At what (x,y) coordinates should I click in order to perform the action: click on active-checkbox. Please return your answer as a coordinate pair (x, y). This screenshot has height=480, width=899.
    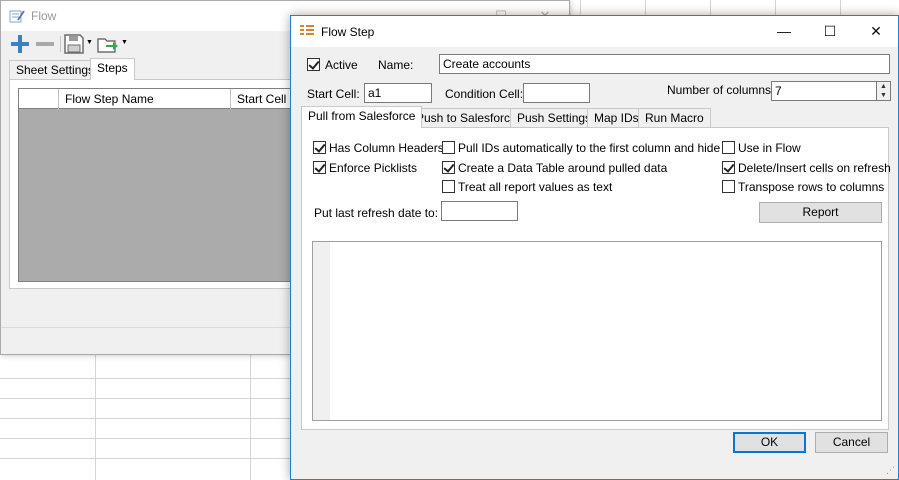
    Looking at the image, I should click on (313, 64).